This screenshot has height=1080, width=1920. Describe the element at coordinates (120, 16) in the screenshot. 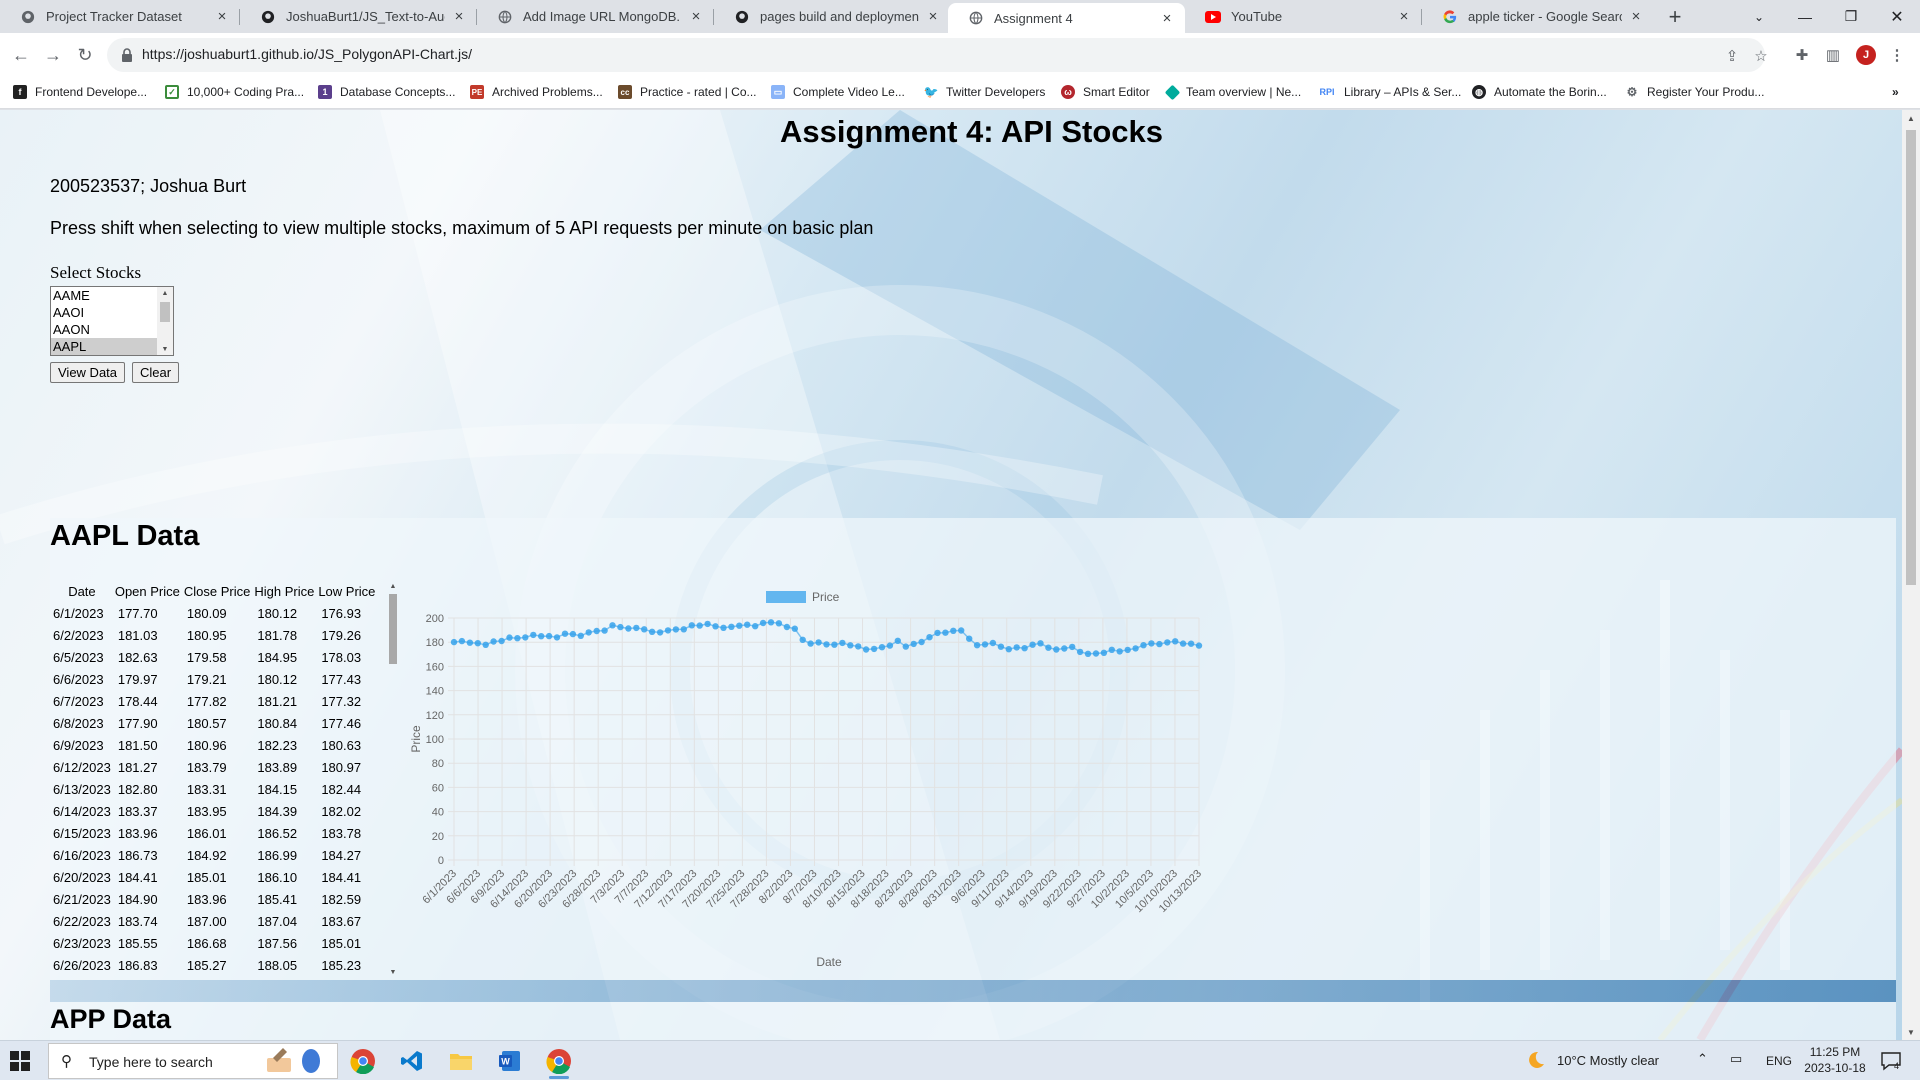

I see `tab-0: Project Tracker Dataset ×` at that location.